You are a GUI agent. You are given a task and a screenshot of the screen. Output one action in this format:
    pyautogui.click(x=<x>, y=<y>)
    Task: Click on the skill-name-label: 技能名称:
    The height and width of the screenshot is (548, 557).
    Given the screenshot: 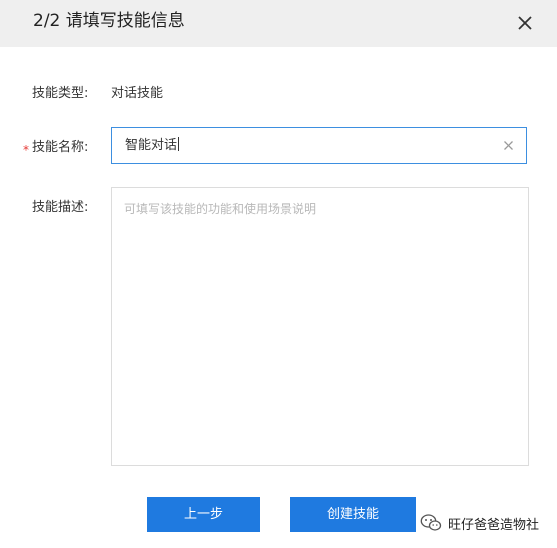 What is the action you would take?
    pyautogui.click(x=60, y=147)
    